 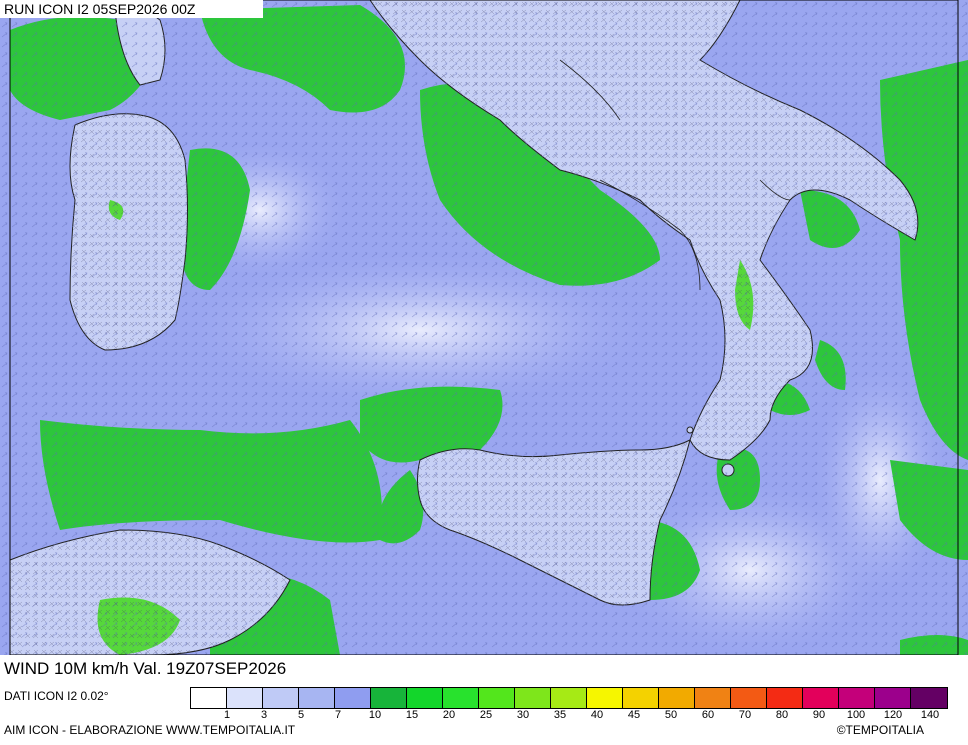 I want to click on scale-tick-label: 3, so click(x=264, y=715).